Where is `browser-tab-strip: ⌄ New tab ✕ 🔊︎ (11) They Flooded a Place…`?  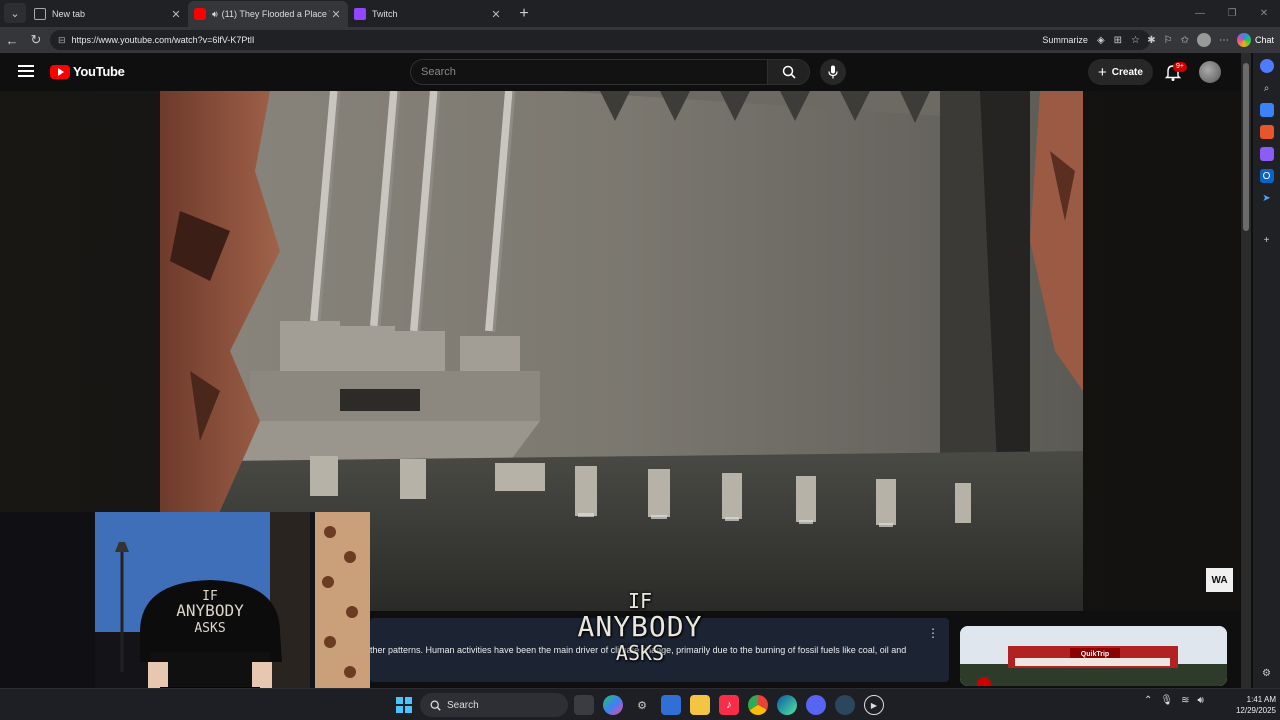 browser-tab-strip: ⌄ New tab ✕ 🔊︎ (11) They Flooded a Place… is located at coordinates (640, 13).